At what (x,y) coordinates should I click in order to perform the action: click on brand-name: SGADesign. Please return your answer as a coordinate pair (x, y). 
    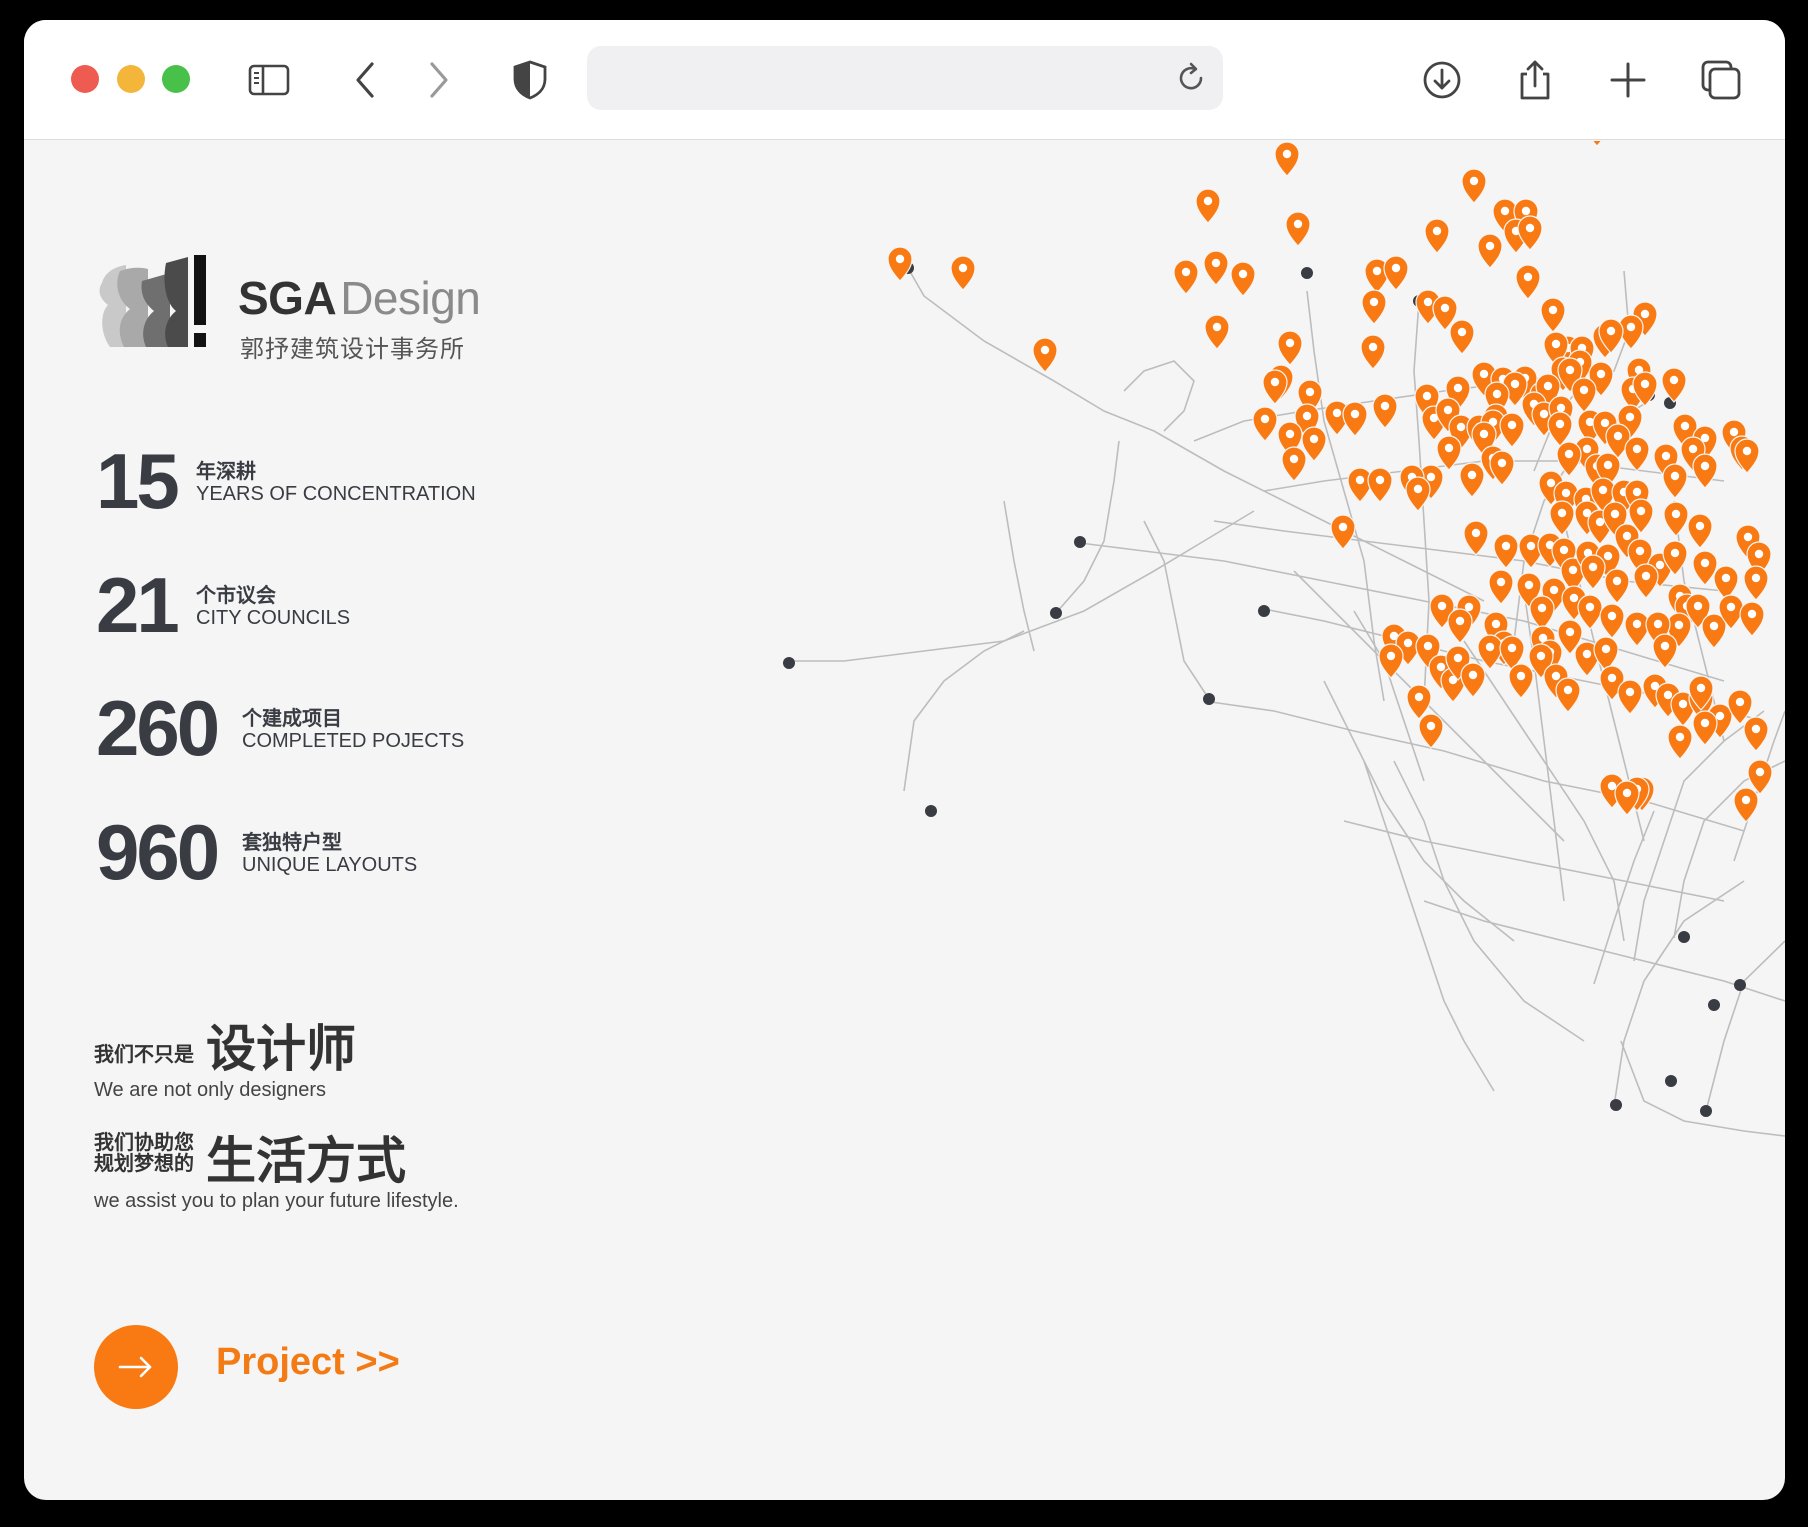
    Looking at the image, I should click on (359, 298).